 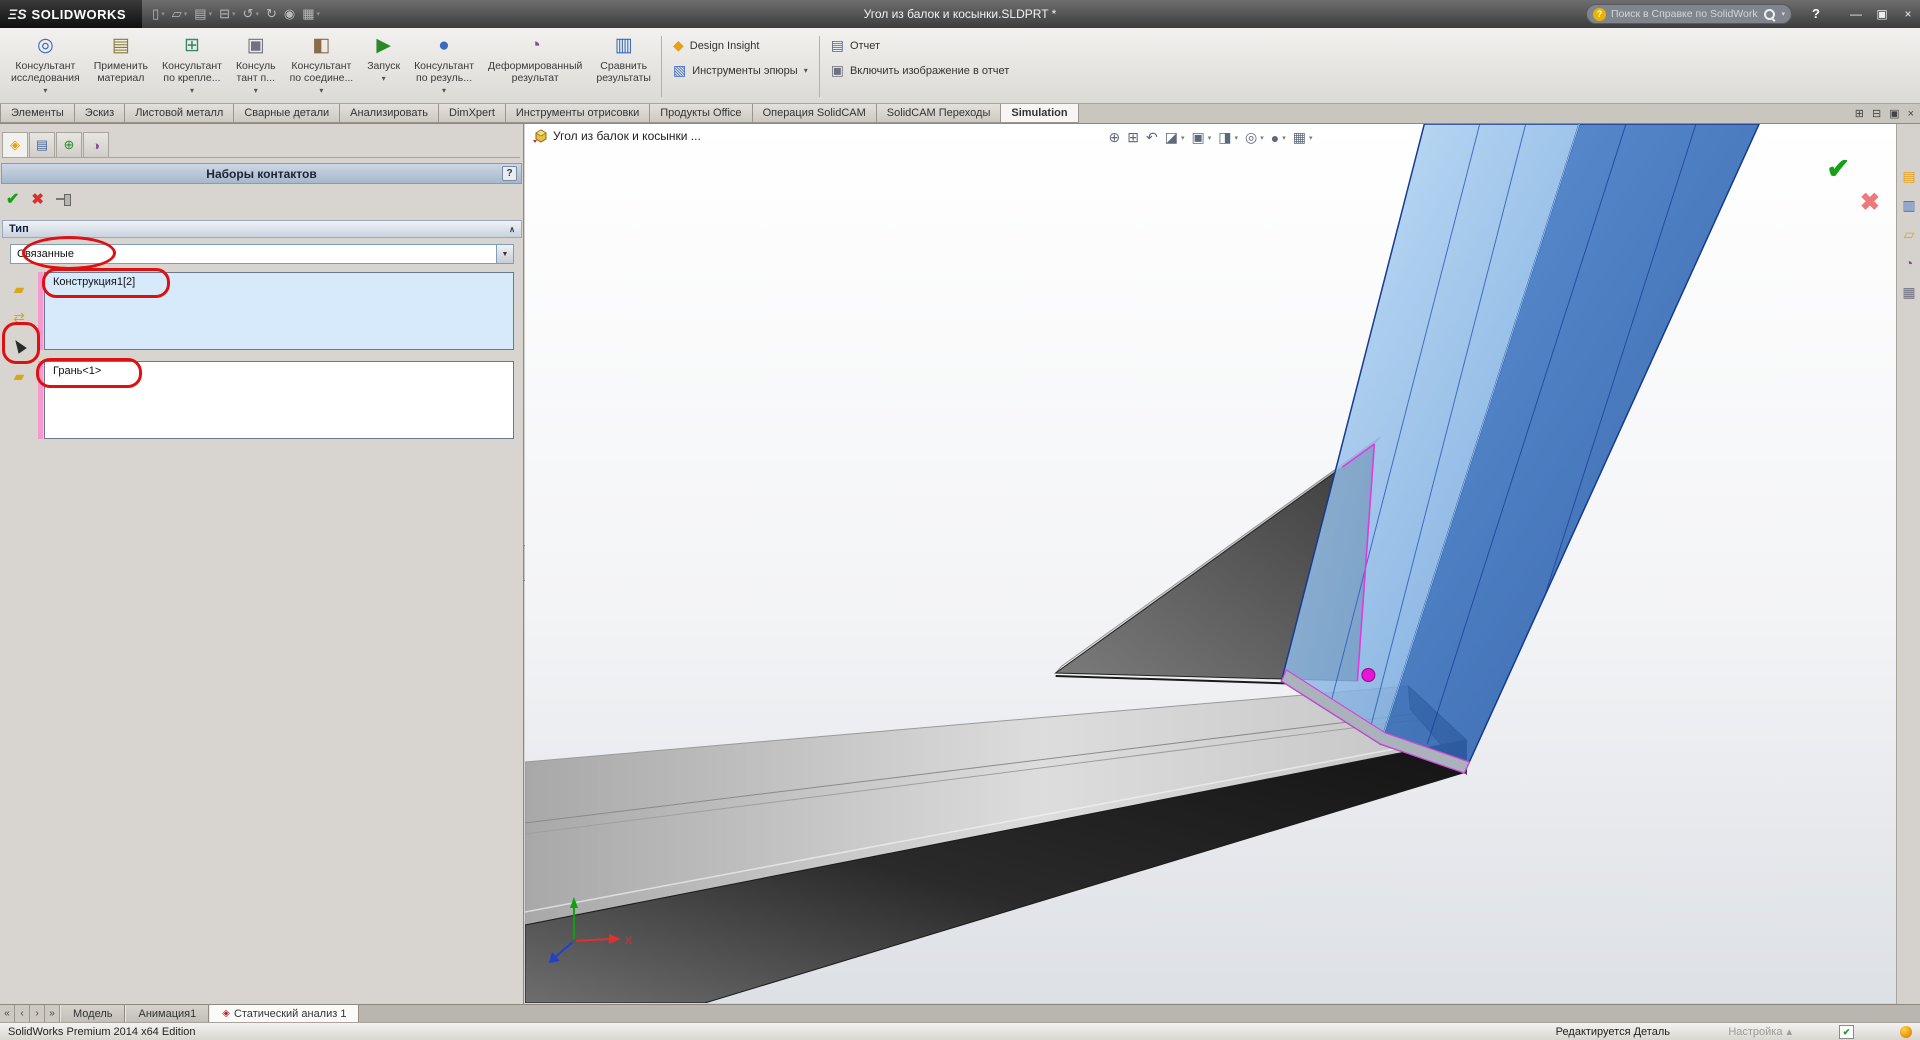 What do you see at coordinates (1911, 114) in the screenshot?
I see `doc-close-button: ×` at bounding box center [1911, 114].